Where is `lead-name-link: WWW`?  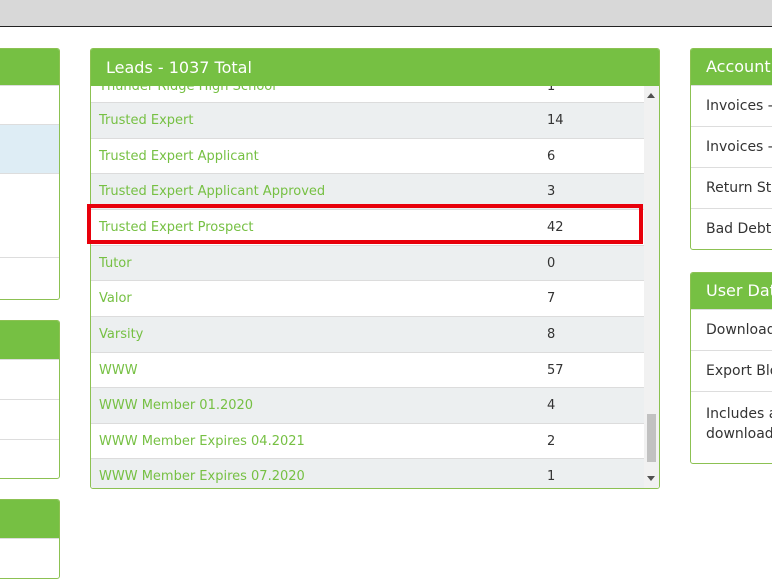 lead-name-link: WWW is located at coordinates (118, 370).